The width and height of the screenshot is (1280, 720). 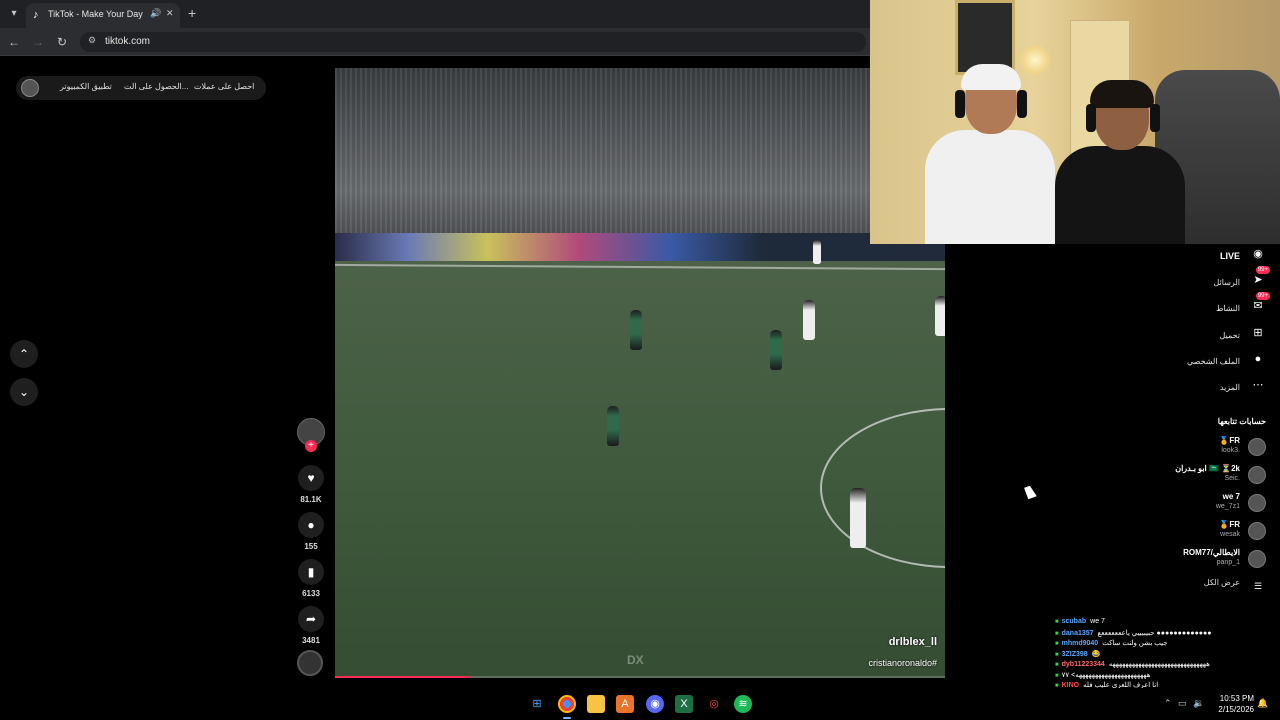 What do you see at coordinates (435, 14) in the screenshot?
I see `browser-tab-bar: ▾ ♪ TikTok - Make Your Day 🔊 ✕ +` at bounding box center [435, 14].